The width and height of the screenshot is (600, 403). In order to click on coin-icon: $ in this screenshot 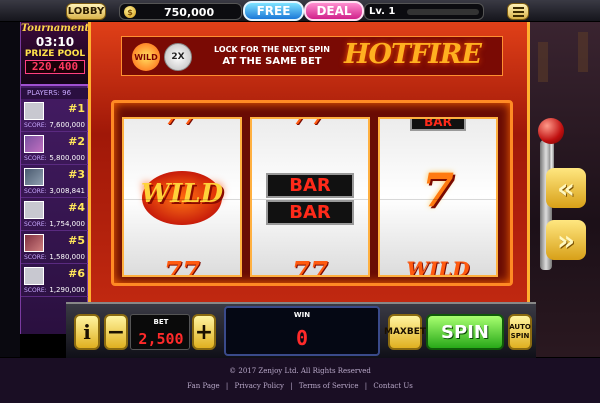, I will do `click(130, 12)`.